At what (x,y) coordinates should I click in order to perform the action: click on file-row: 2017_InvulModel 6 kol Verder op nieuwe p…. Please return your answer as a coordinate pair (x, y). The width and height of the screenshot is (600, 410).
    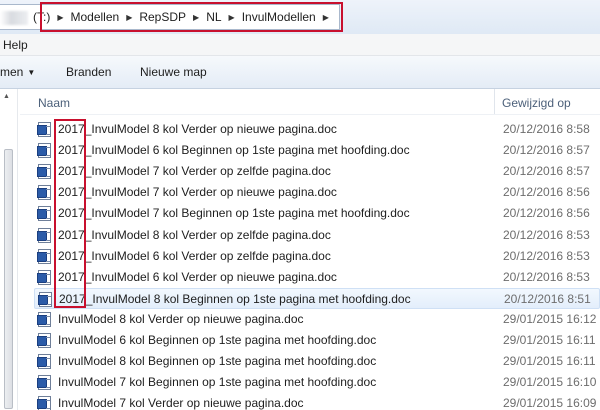
    Looking at the image, I should click on (317, 277).